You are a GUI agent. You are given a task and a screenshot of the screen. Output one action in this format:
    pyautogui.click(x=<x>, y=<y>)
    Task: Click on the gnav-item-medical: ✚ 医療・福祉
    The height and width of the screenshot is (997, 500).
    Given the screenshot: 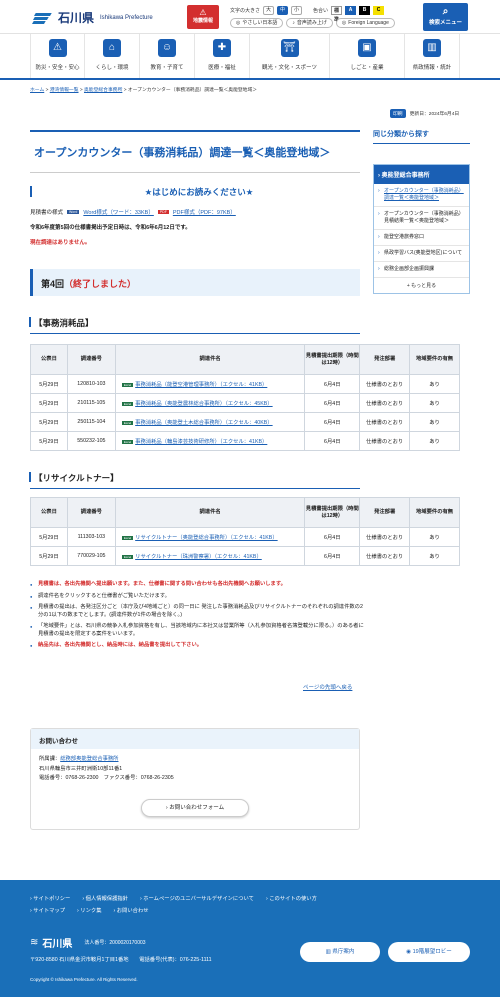 What is the action you would take?
    pyautogui.click(x=222, y=56)
    